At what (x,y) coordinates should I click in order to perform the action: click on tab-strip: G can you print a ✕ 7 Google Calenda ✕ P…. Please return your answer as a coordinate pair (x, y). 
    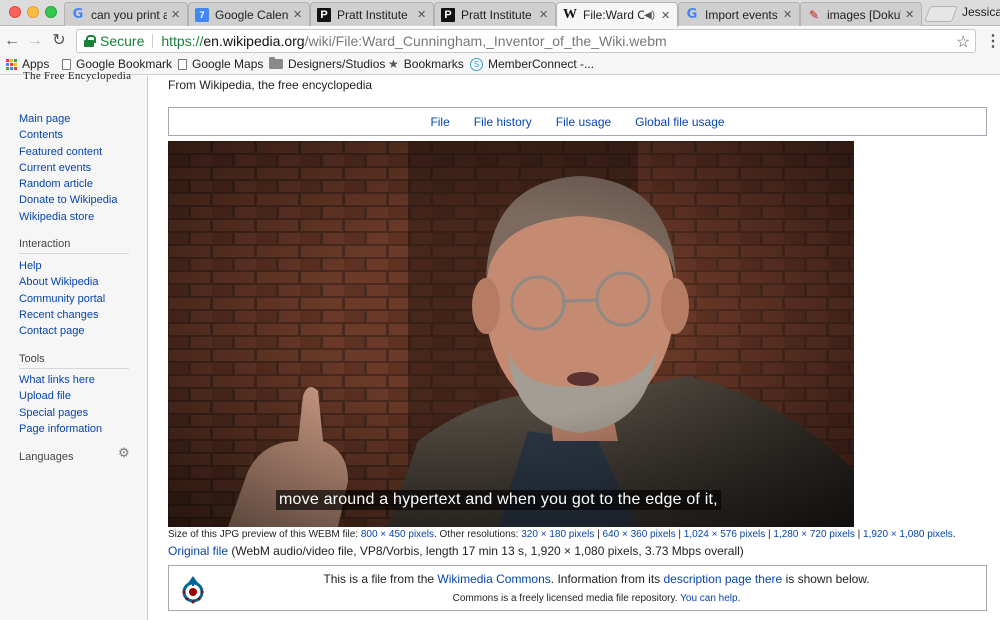
    Looking at the image, I should click on (500, 13).